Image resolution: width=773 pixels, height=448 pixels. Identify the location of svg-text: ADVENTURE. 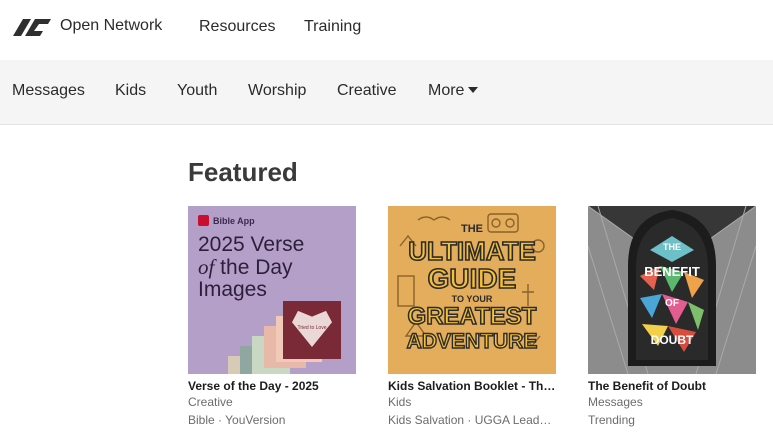
(472, 341).